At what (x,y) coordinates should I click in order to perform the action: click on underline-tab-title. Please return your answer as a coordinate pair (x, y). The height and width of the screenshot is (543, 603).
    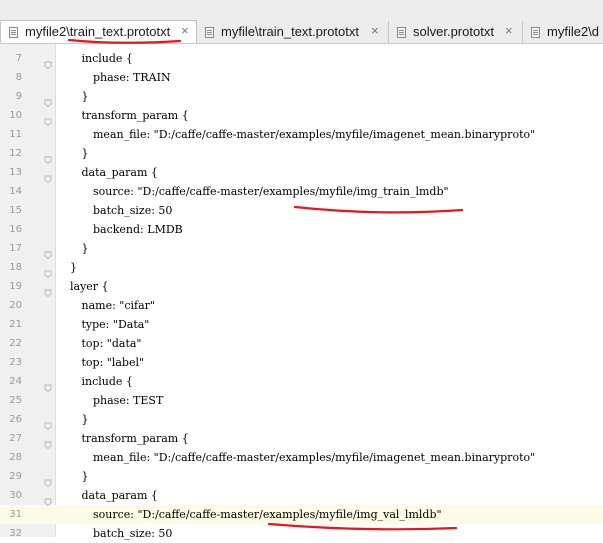
    Looking at the image, I should click on (124, 41).